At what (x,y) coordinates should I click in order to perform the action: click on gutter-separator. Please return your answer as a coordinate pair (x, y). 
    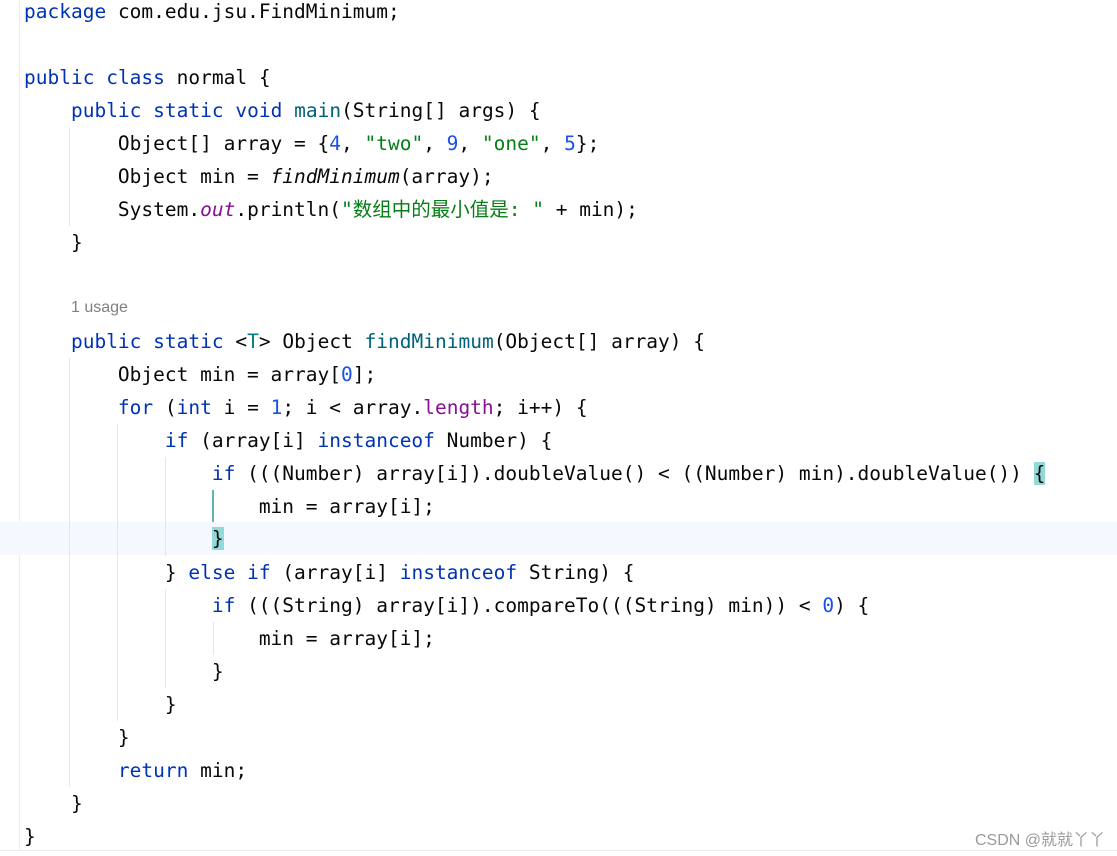
    Looking at the image, I should click on (19, 425).